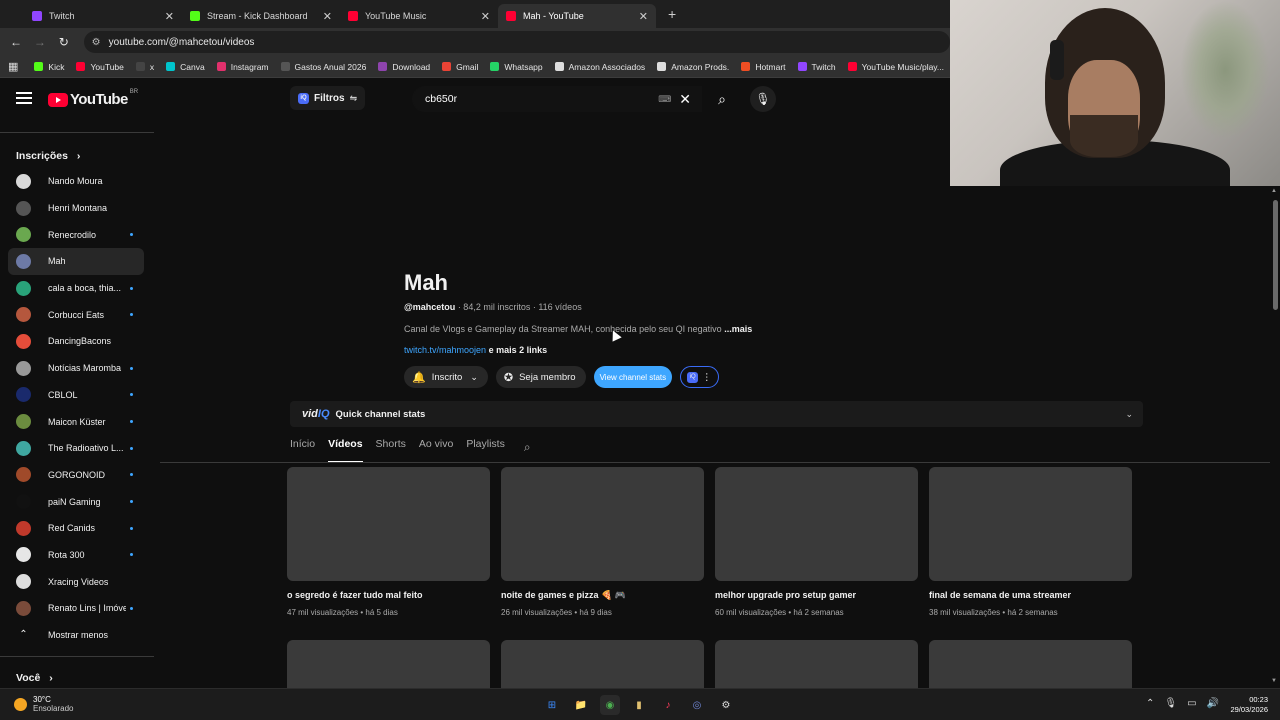 The width and height of the screenshot is (1280, 720). I want to click on windows-start-icon: ⊞, so click(552, 705).